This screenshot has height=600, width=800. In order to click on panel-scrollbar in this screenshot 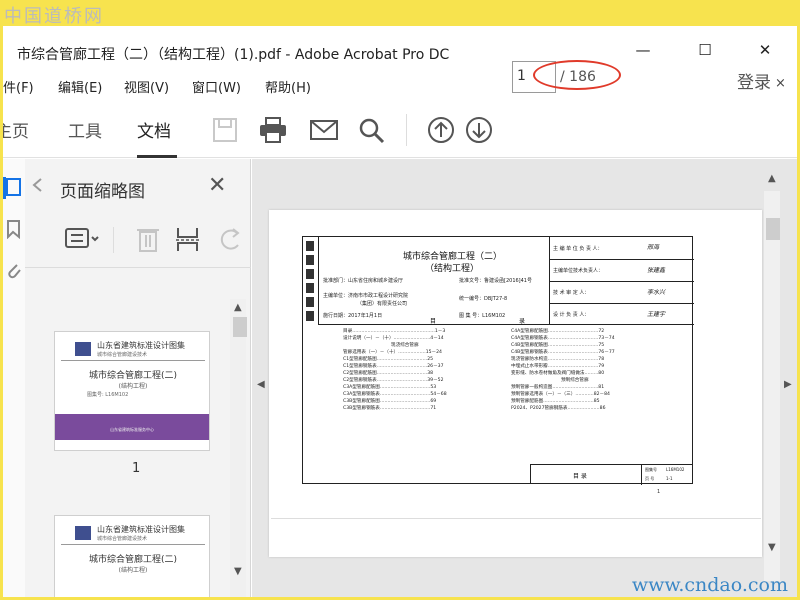, I will do `click(238, 448)`.